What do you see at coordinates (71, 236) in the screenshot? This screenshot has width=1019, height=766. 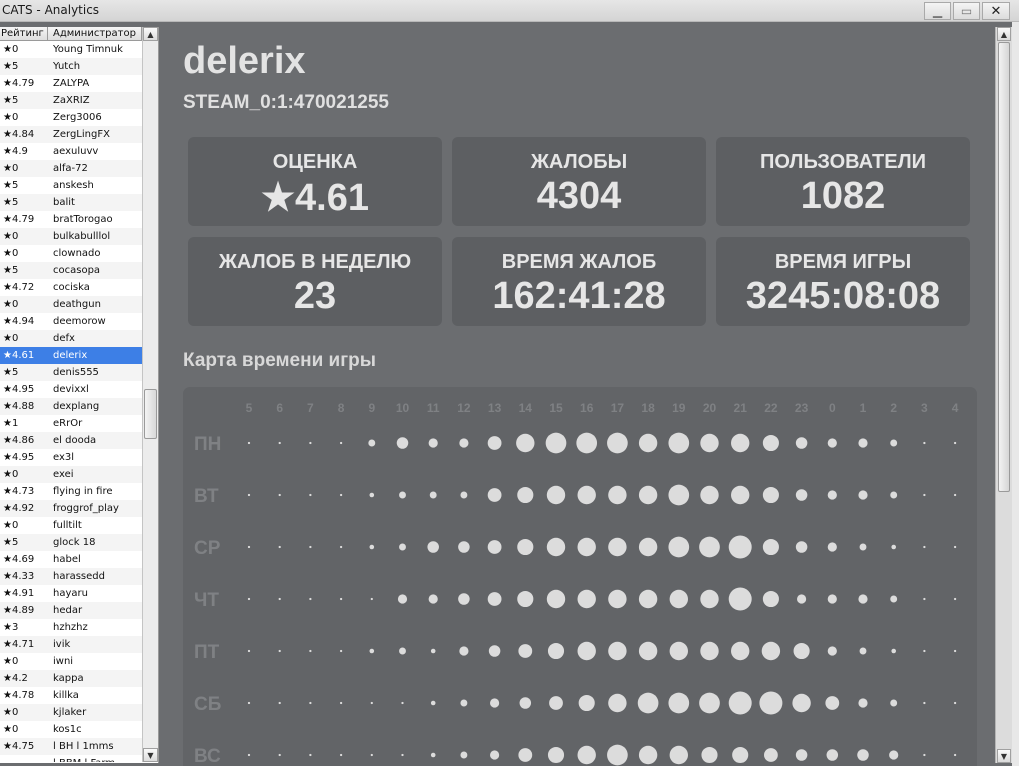 I see `list-item: ★0 bulkabulllol` at bounding box center [71, 236].